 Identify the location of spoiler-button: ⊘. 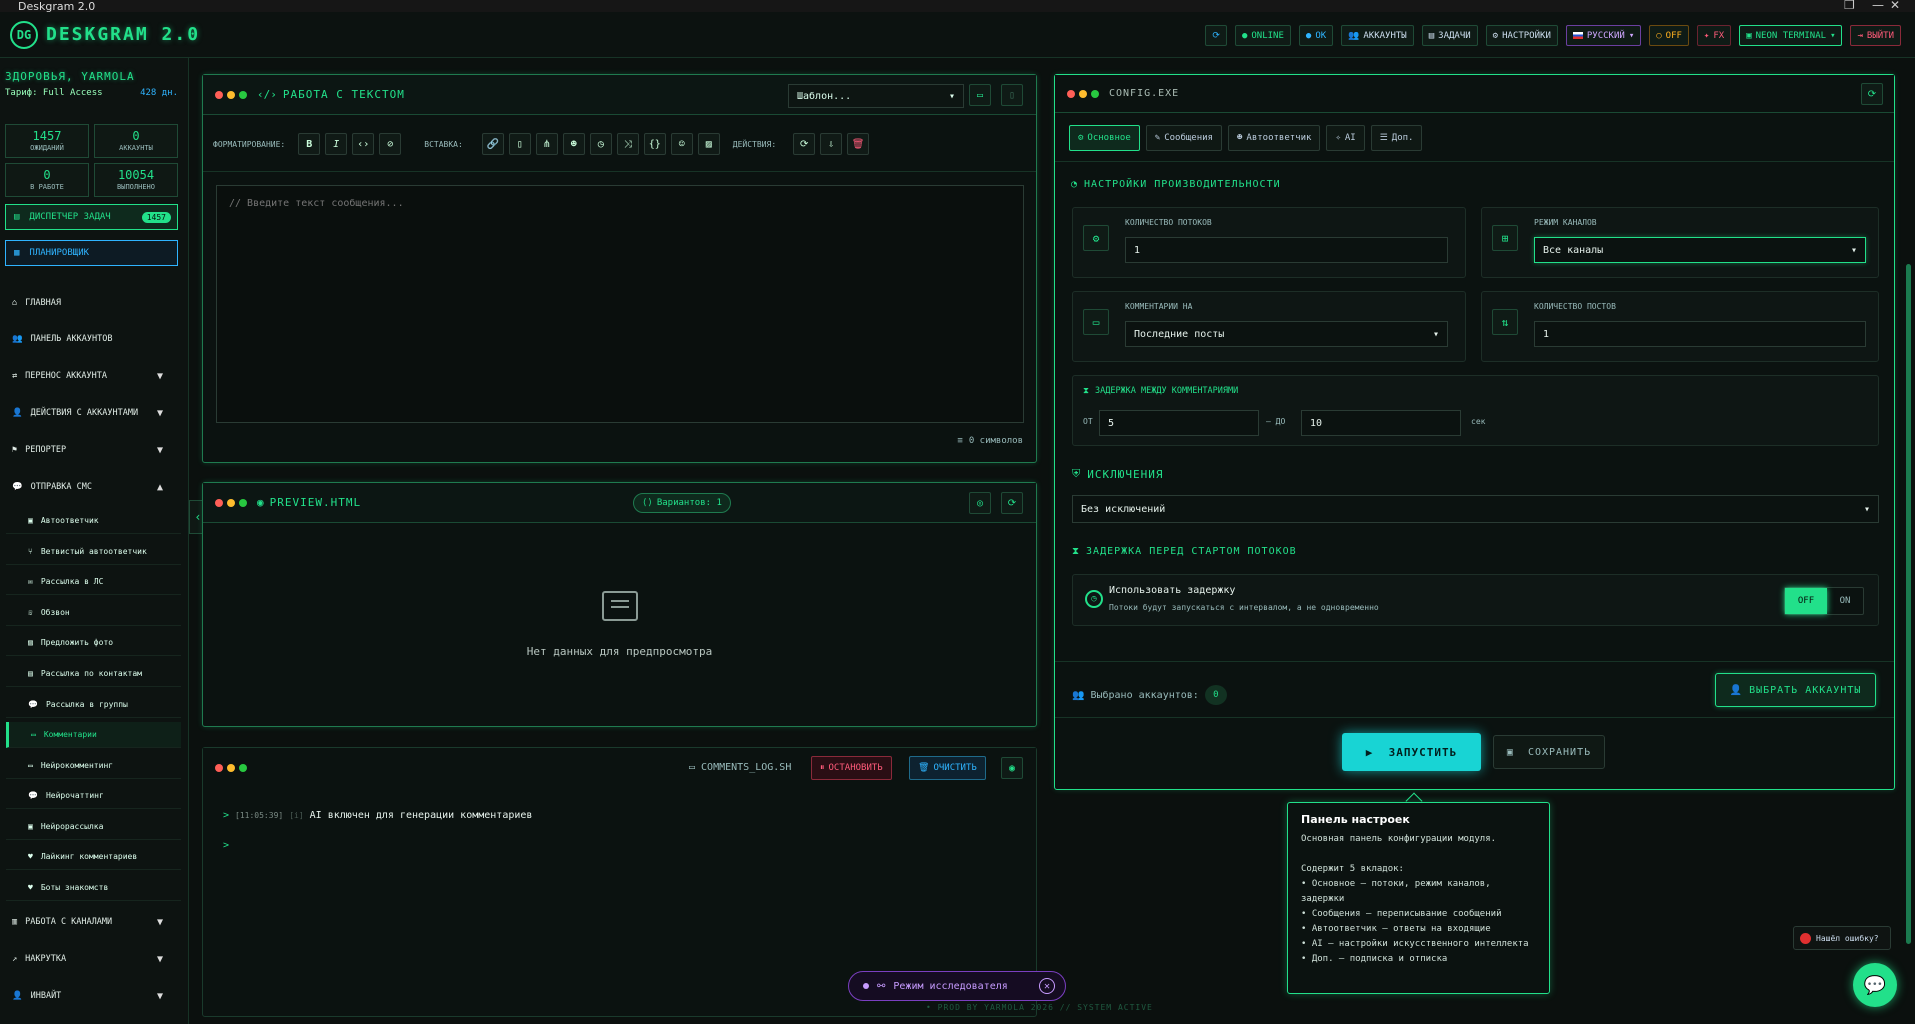
(390, 144).